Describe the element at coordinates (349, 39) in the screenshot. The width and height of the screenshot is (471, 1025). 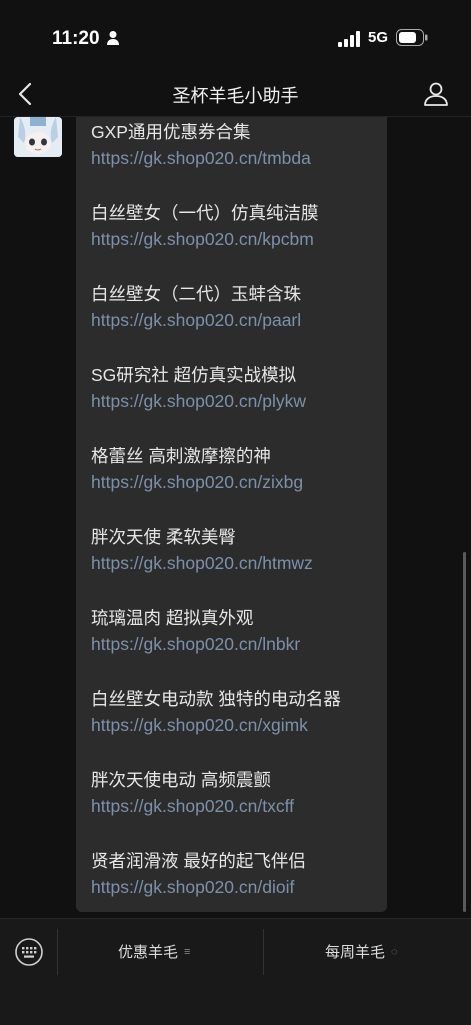
I see `signal-icon` at that location.